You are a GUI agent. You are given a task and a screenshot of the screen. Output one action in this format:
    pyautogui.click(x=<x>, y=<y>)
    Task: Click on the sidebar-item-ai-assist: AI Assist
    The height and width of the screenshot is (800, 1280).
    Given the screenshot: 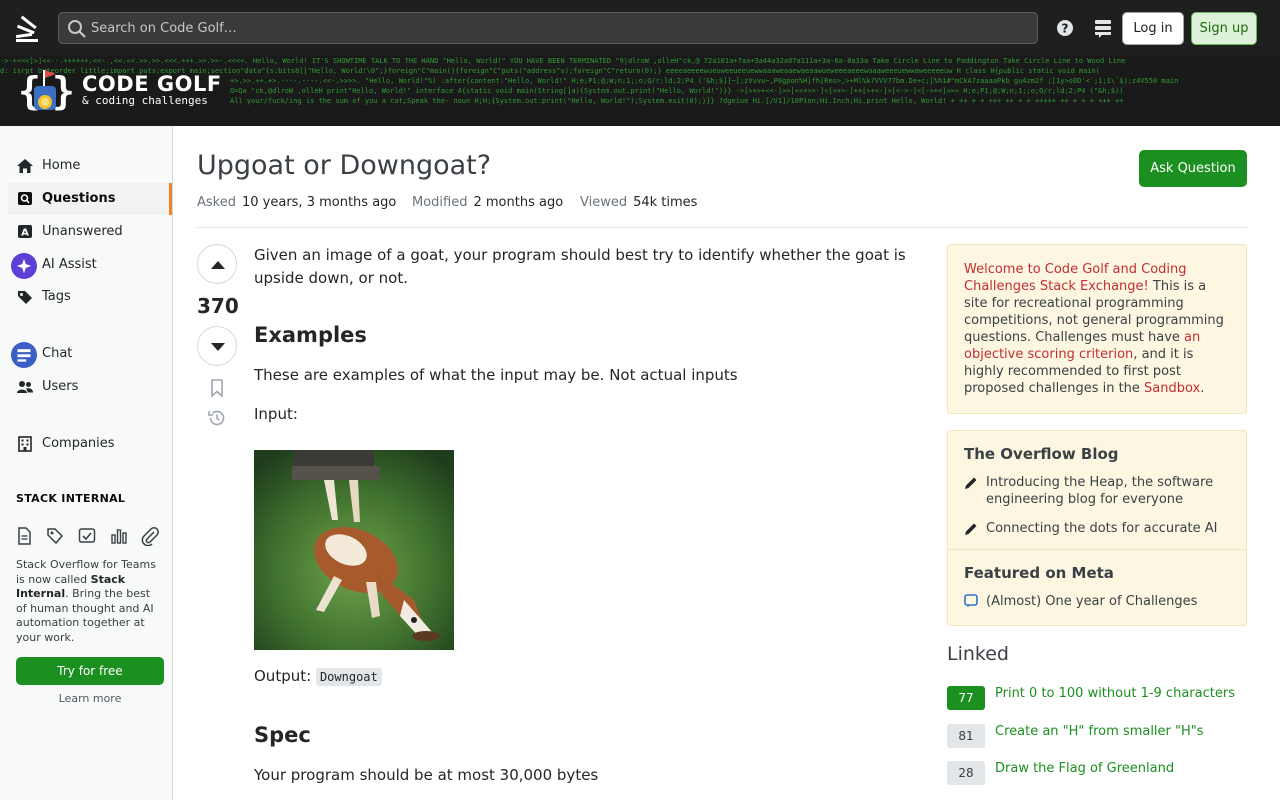 What is the action you would take?
    pyautogui.click(x=90, y=265)
    